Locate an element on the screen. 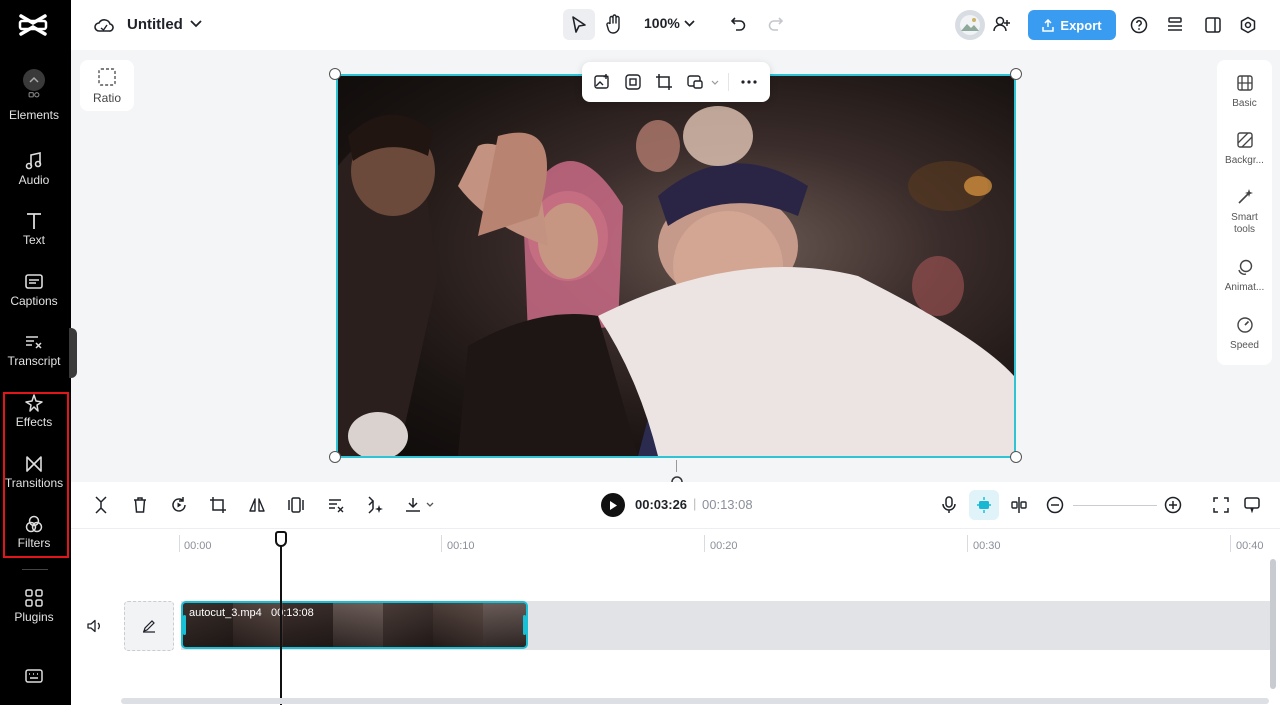 This screenshot has width=1280, height=705. panel-tab-basic: Basic is located at coordinates (1244, 92).